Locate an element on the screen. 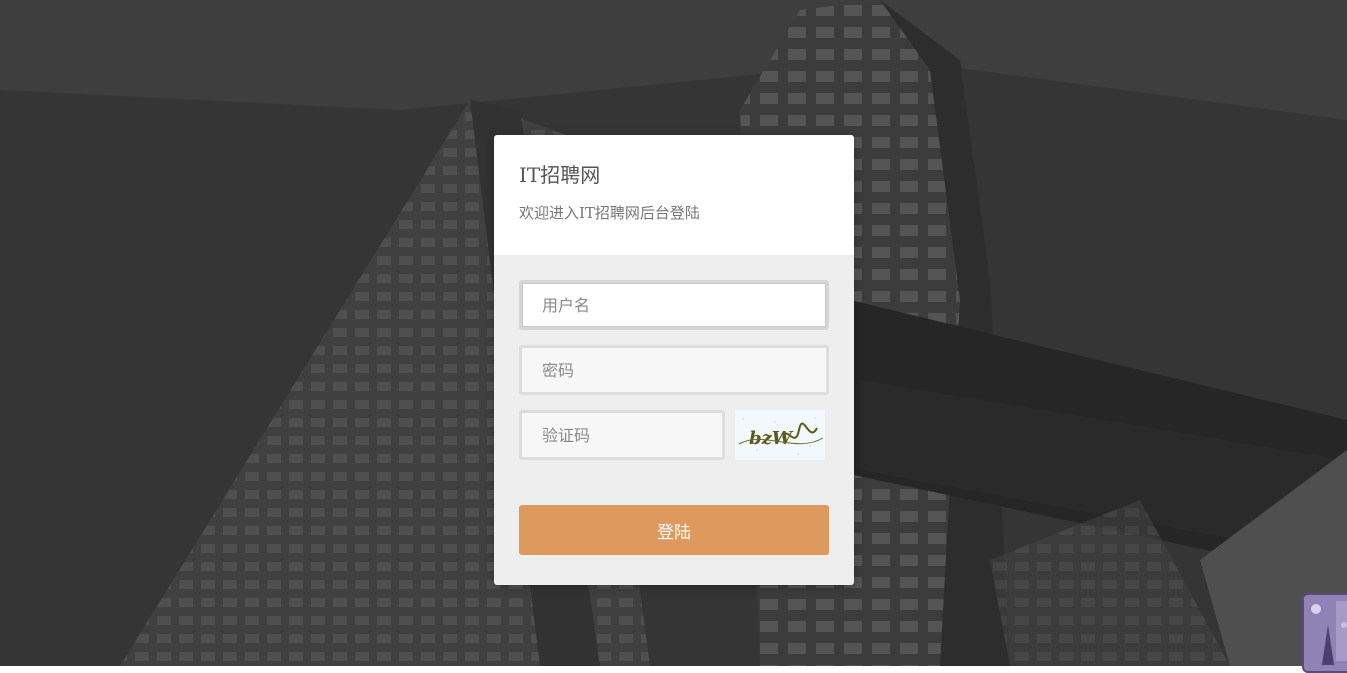 The height and width of the screenshot is (673, 1347). captcha-text: bzW is located at coordinates (771, 438).